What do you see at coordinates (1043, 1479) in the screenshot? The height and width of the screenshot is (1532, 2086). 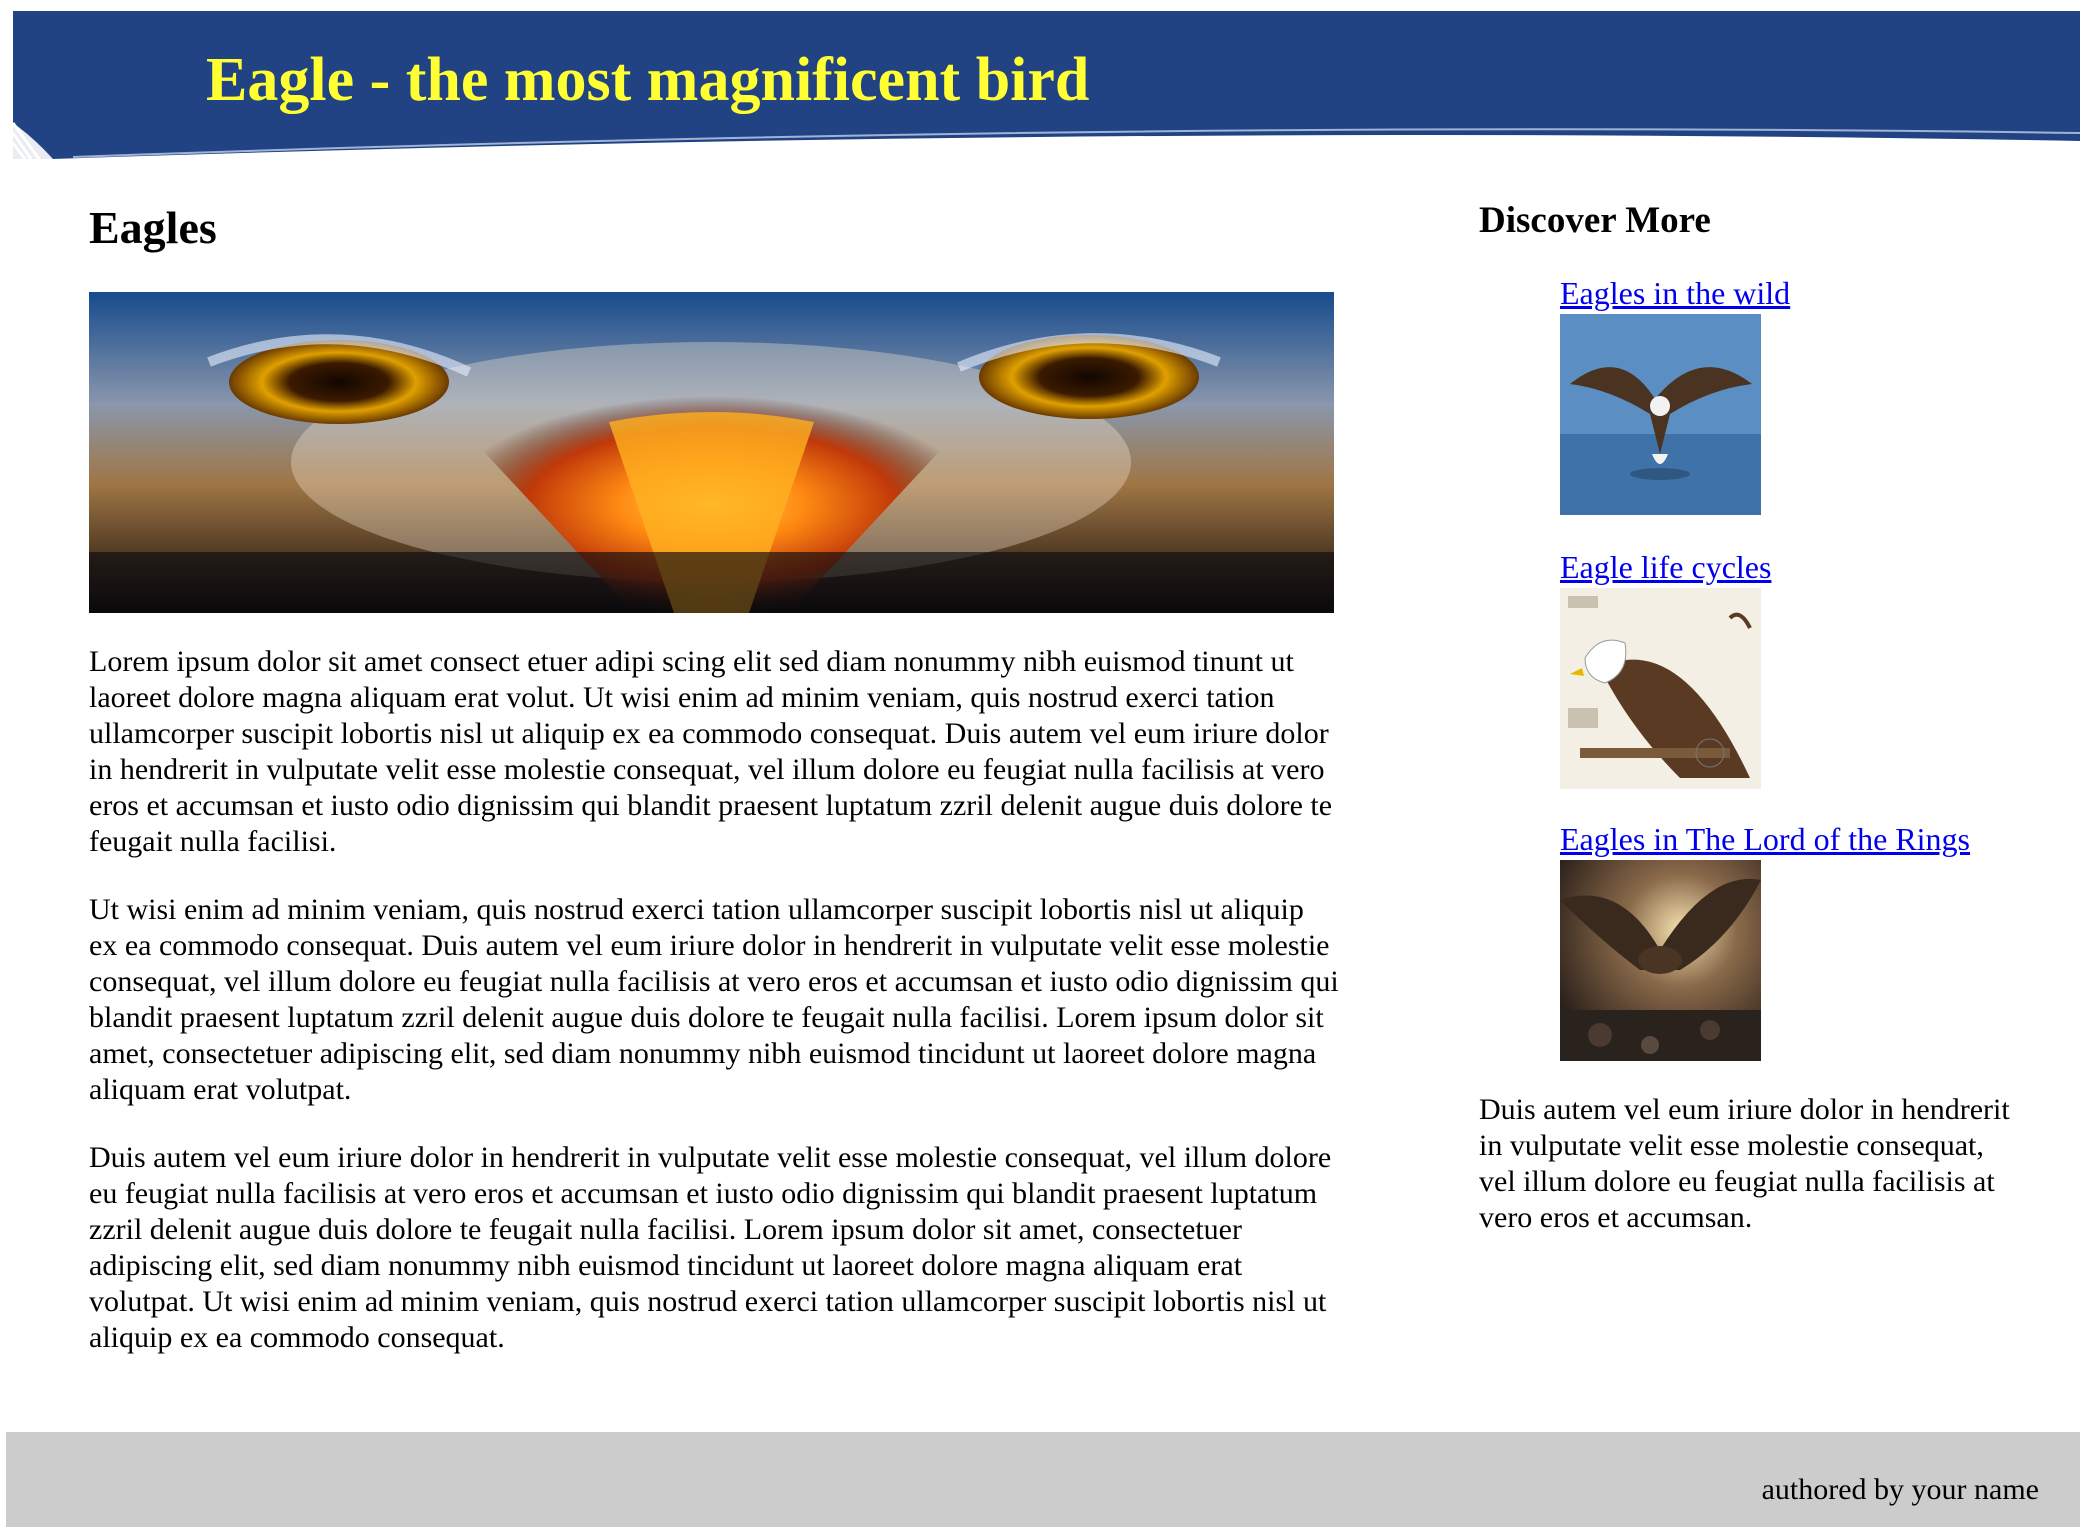 I see `footer: authored by your name` at bounding box center [1043, 1479].